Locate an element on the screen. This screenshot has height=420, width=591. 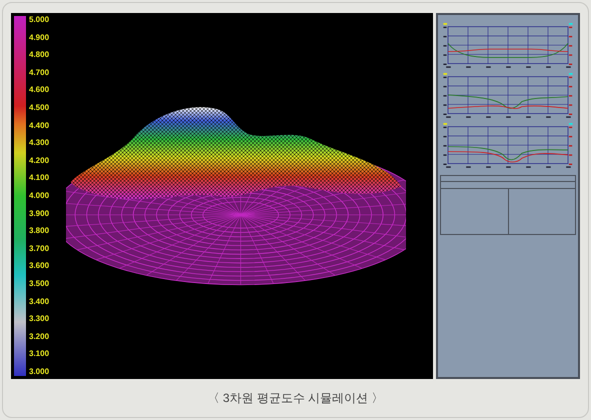
scale-label: 3.300 is located at coordinates (39, 319).